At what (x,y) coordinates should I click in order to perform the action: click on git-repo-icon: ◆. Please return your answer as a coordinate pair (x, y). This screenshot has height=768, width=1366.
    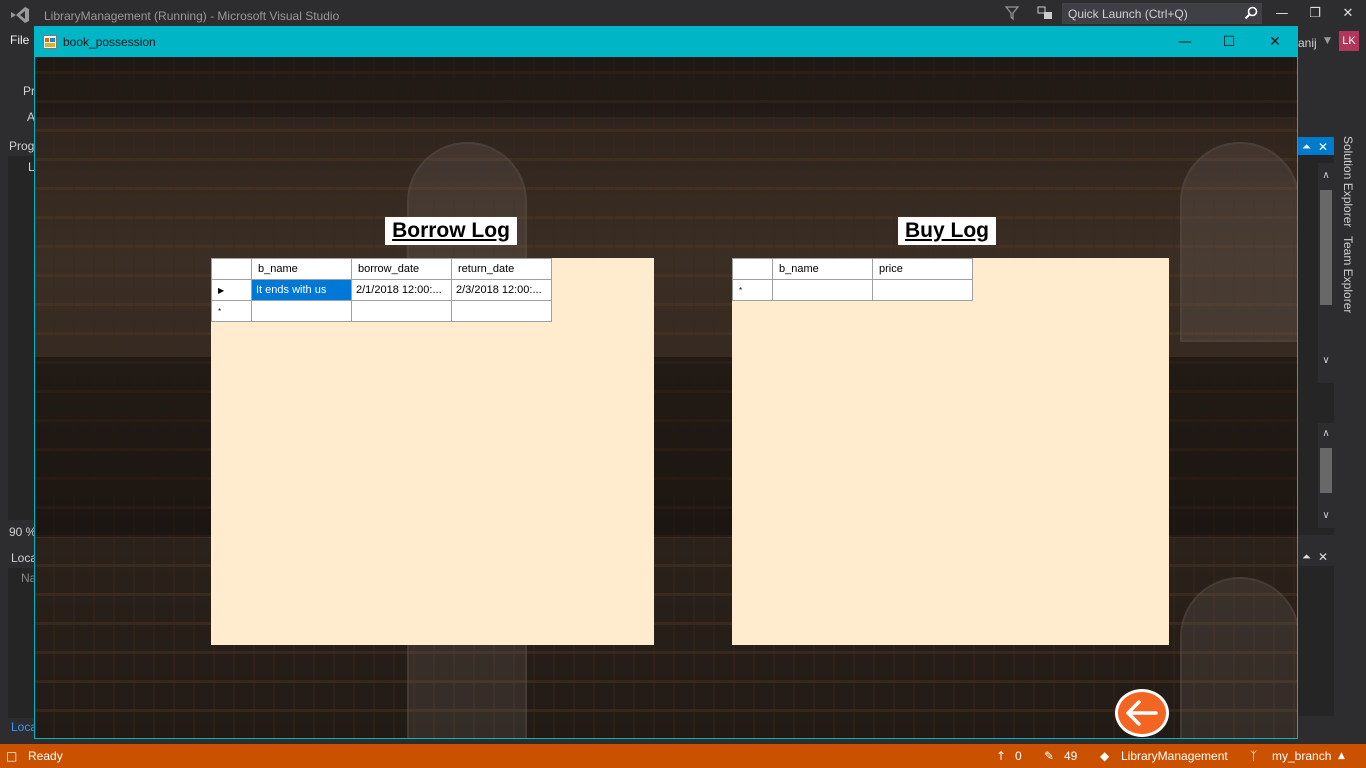
    Looking at the image, I should click on (1104, 756).